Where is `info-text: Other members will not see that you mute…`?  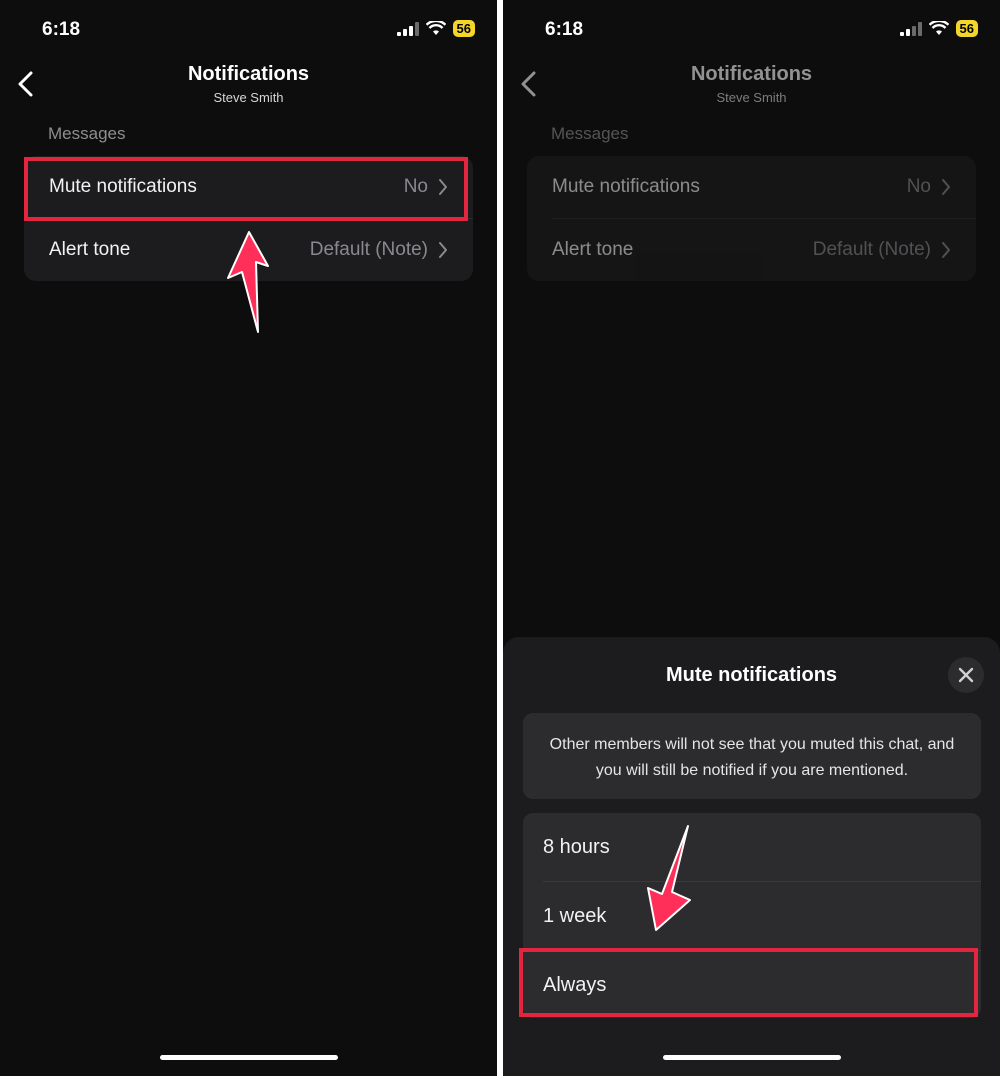 info-text: Other members will not see that you mute… is located at coordinates (752, 758).